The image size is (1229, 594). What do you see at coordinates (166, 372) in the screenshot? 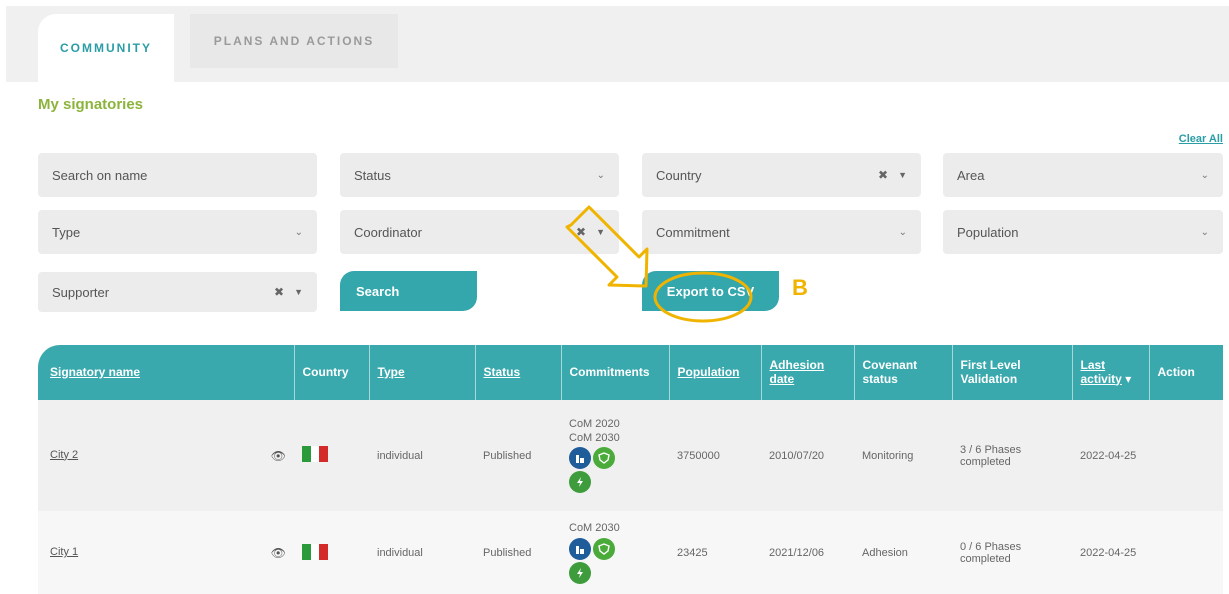
I see `col-signatory-name: Signatory name` at bounding box center [166, 372].